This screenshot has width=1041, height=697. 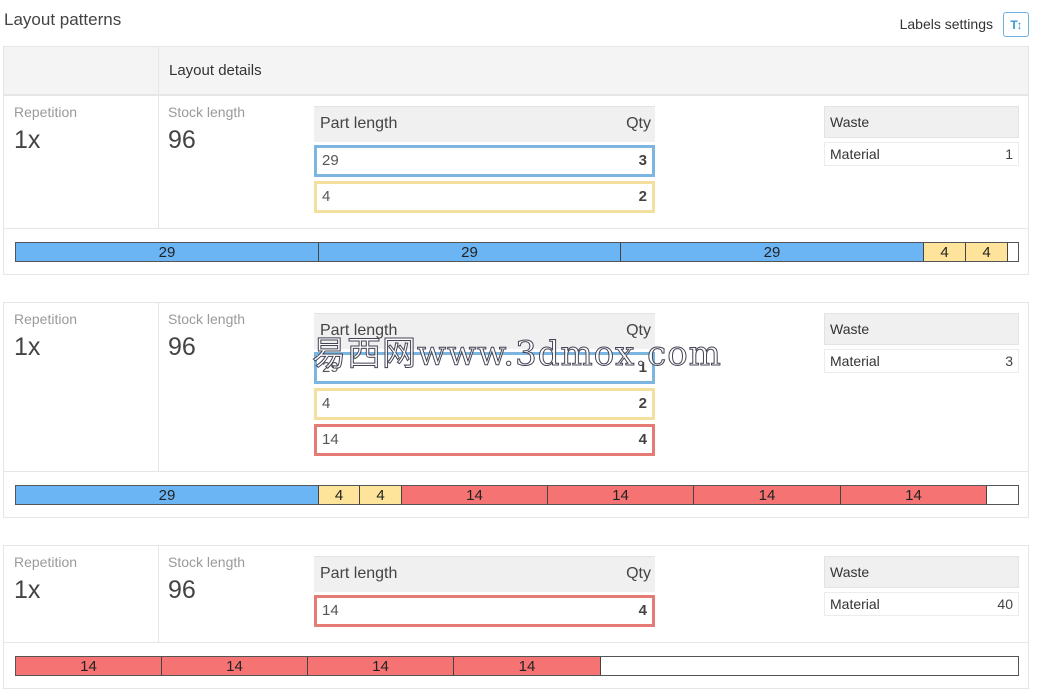 What do you see at coordinates (921, 154) in the screenshot?
I see `waste-row: Material 1` at bounding box center [921, 154].